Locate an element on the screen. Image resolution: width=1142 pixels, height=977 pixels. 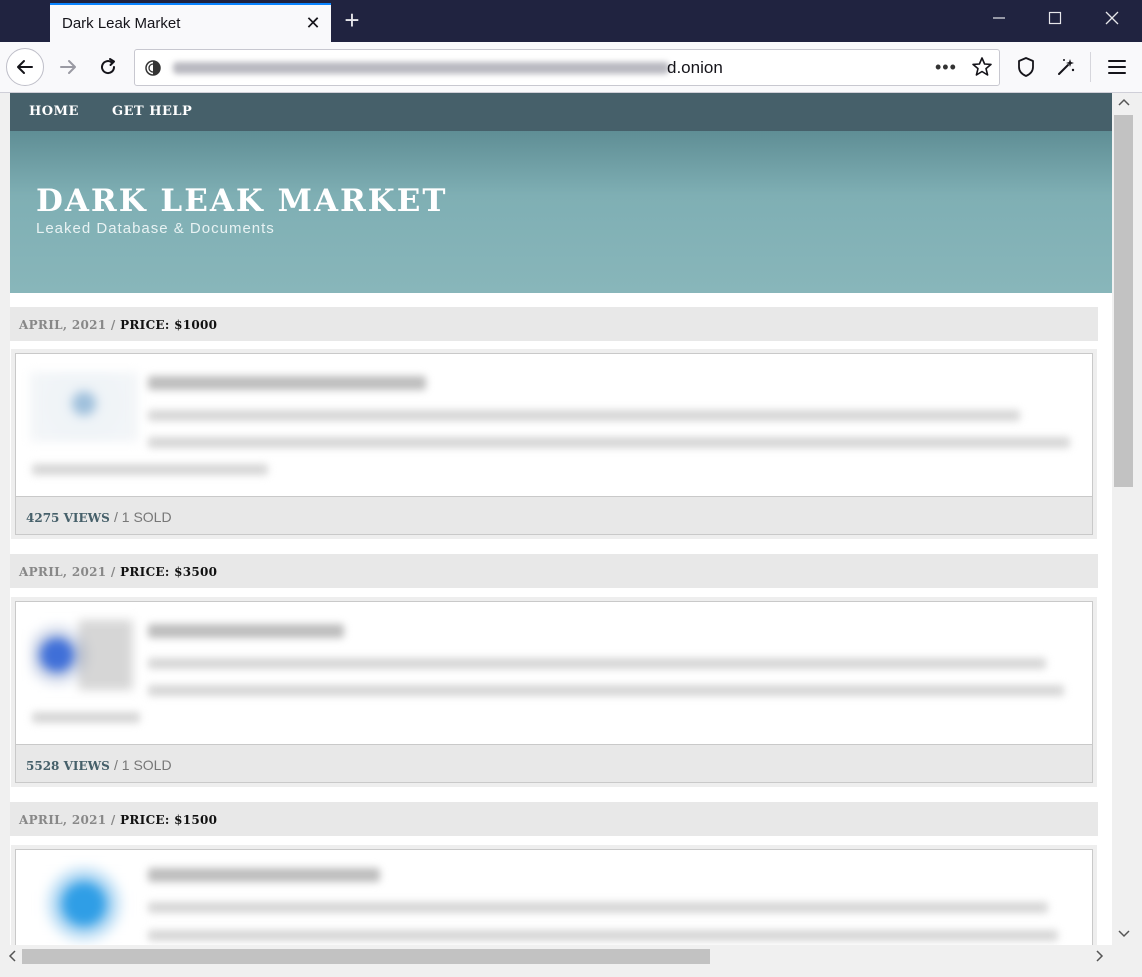
post-header: APRIL, 2021 / PRICE: $3500 is located at coordinates (554, 571).